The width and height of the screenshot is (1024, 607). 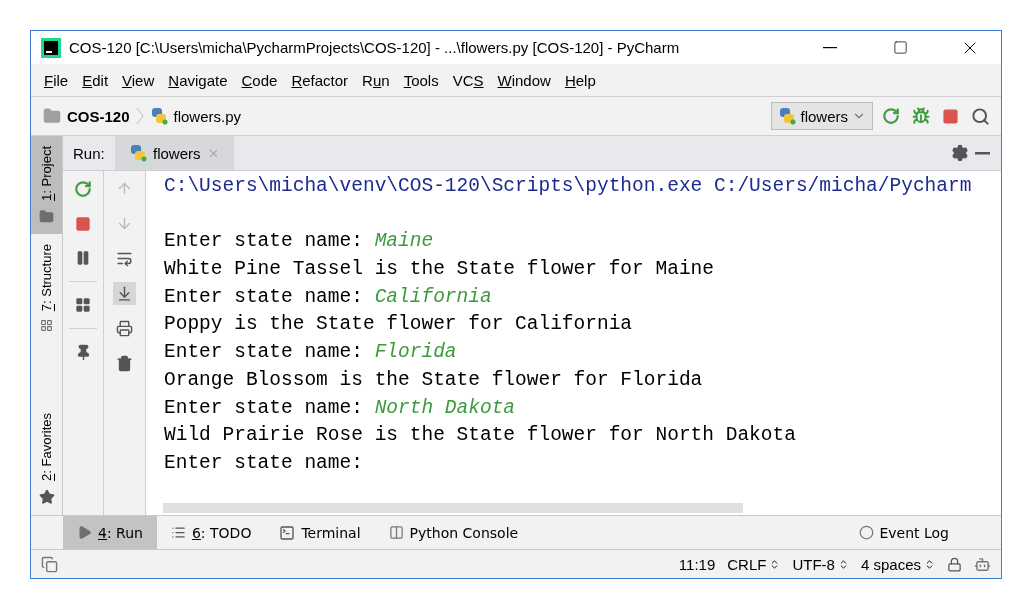 What do you see at coordinates (259, 80) in the screenshot?
I see `menu-item: Code` at bounding box center [259, 80].